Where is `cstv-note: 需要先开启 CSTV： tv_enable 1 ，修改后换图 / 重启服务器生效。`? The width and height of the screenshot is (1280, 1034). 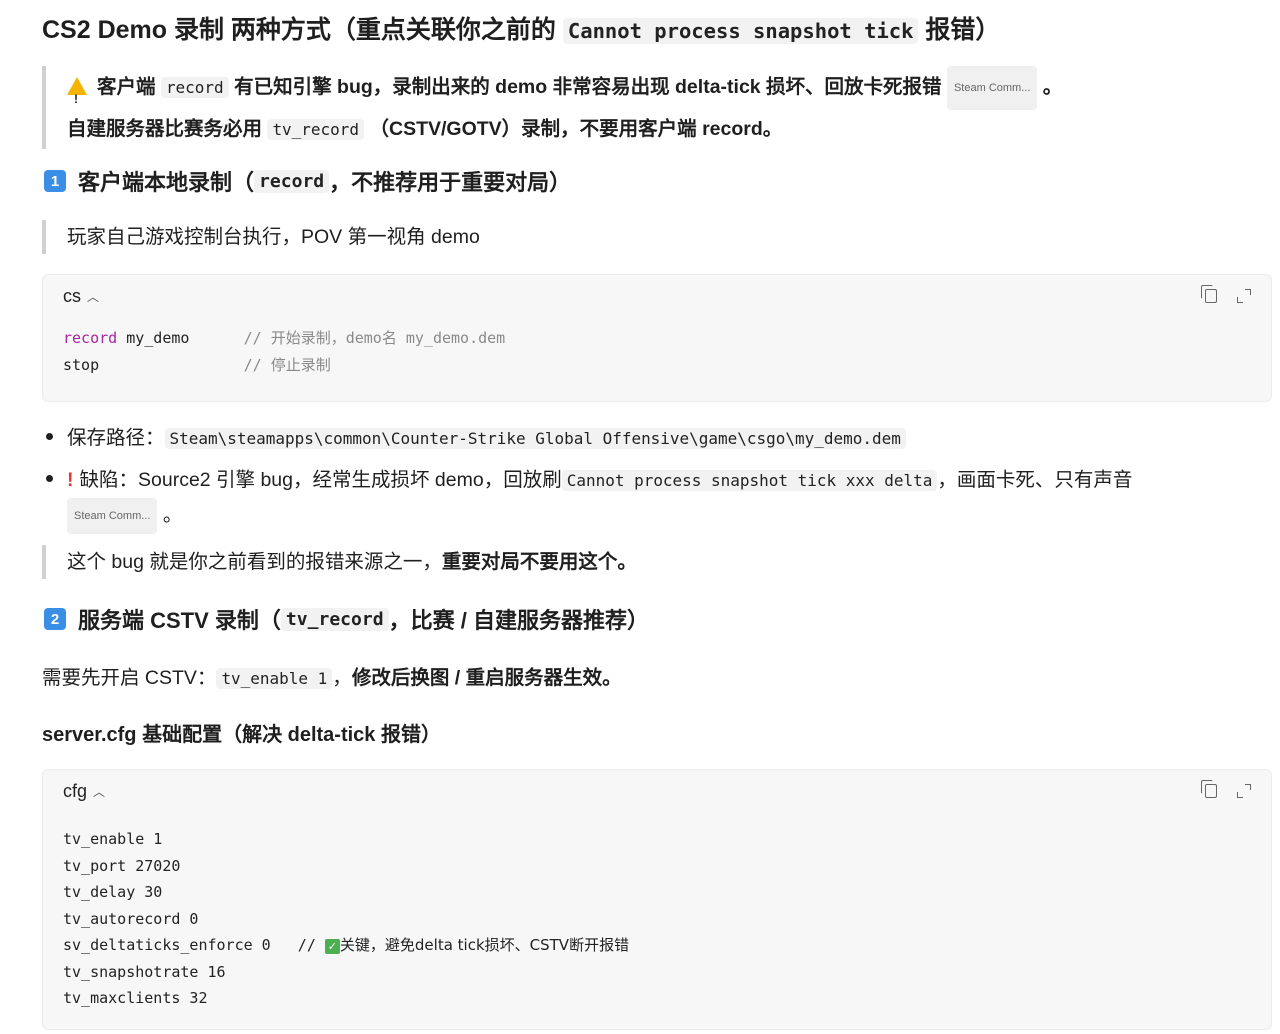 cstv-note: 需要先开启 CSTV： tv_enable 1 ，修改后换图 / 重启服务器生效。 is located at coordinates (332, 678).